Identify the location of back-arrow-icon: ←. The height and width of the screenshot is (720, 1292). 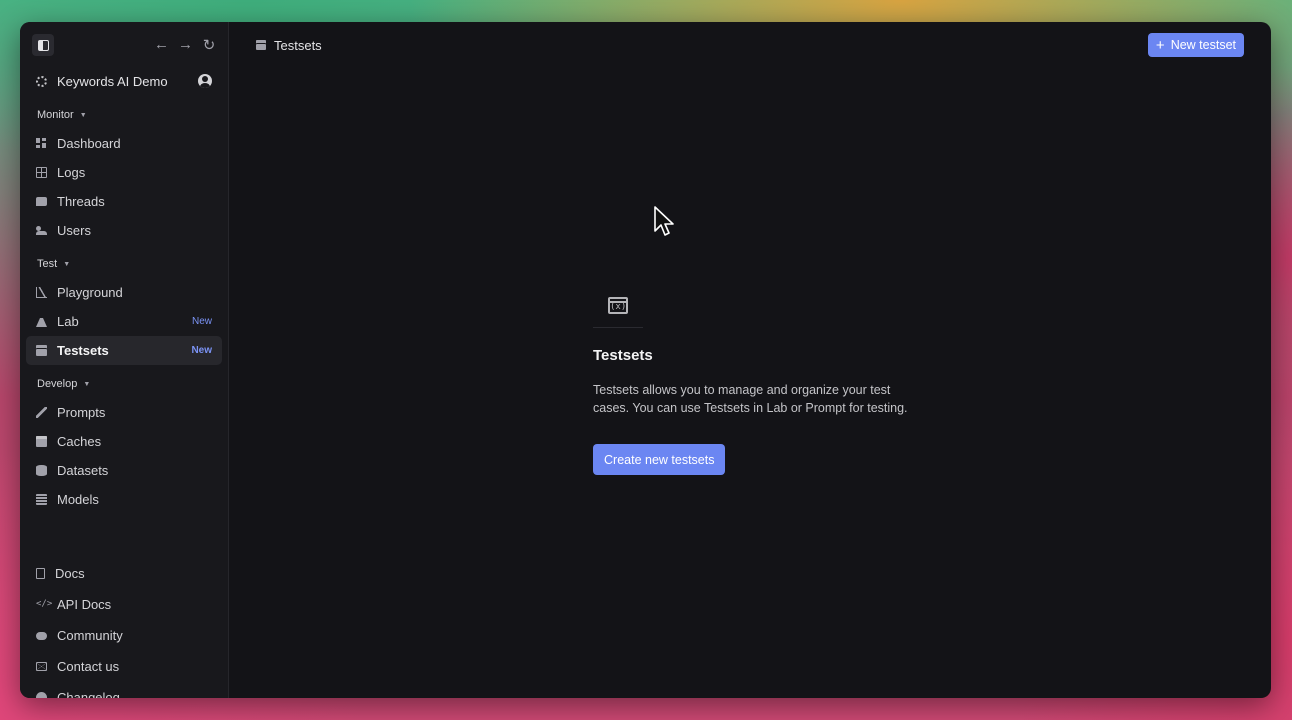
(161, 45).